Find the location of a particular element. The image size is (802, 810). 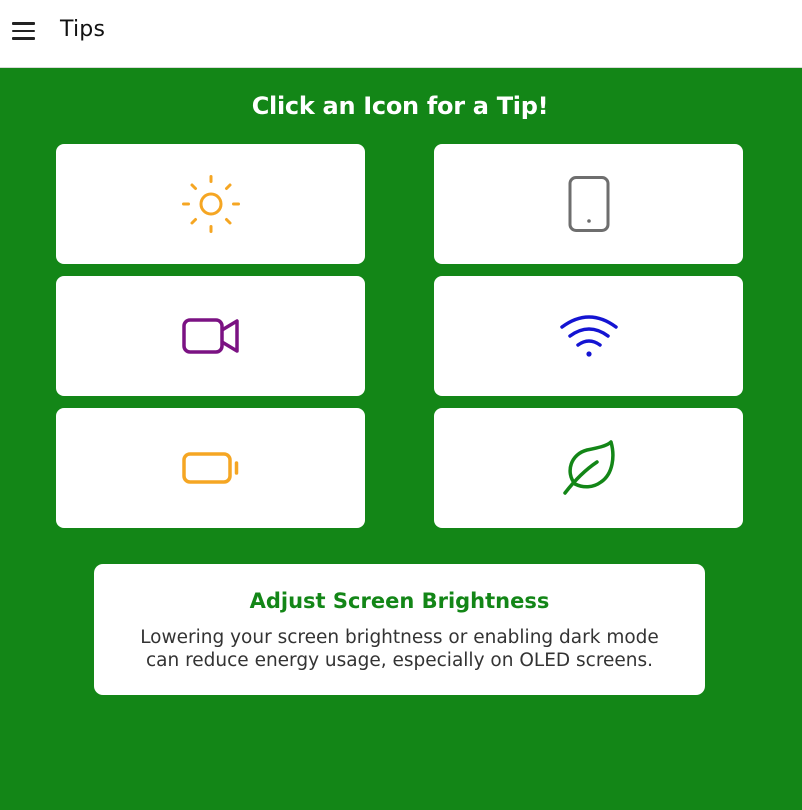

tip-tile-eco is located at coordinates (588, 468).